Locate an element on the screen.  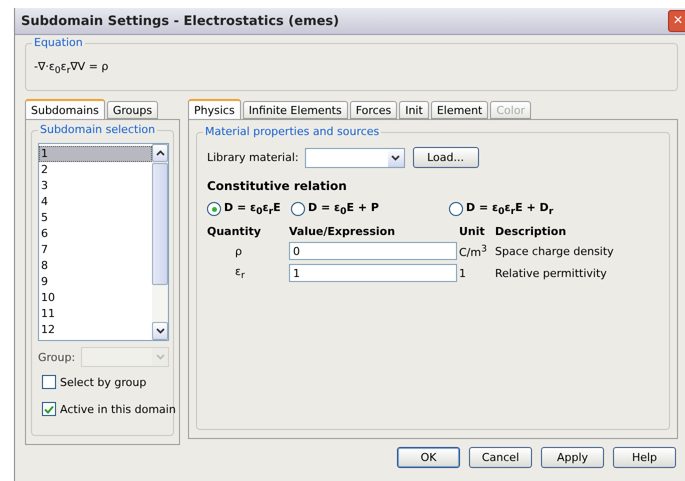
subdomain-list: 1 2 3 4 5 6 7 8 9 10 11 12 is located at coordinates (103, 242).